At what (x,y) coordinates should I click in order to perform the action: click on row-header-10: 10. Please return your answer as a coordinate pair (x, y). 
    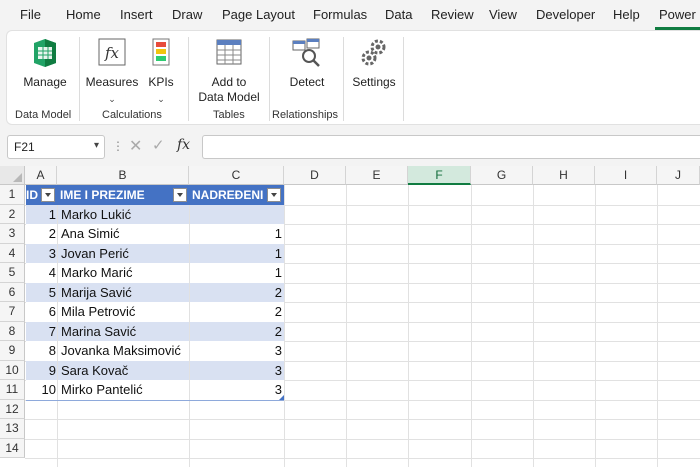
    Looking at the image, I should click on (12, 370).